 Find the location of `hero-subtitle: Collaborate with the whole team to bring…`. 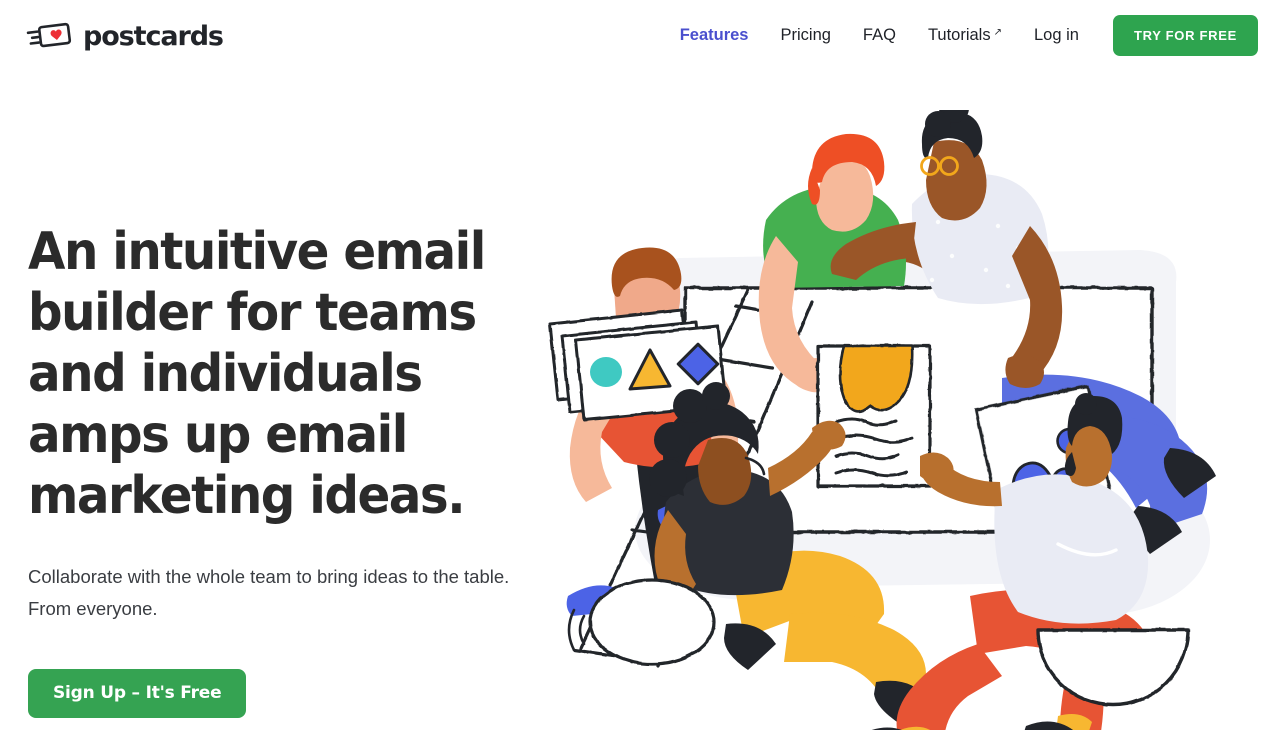

hero-subtitle: Collaborate with the whole team to bring… is located at coordinates (269, 592).